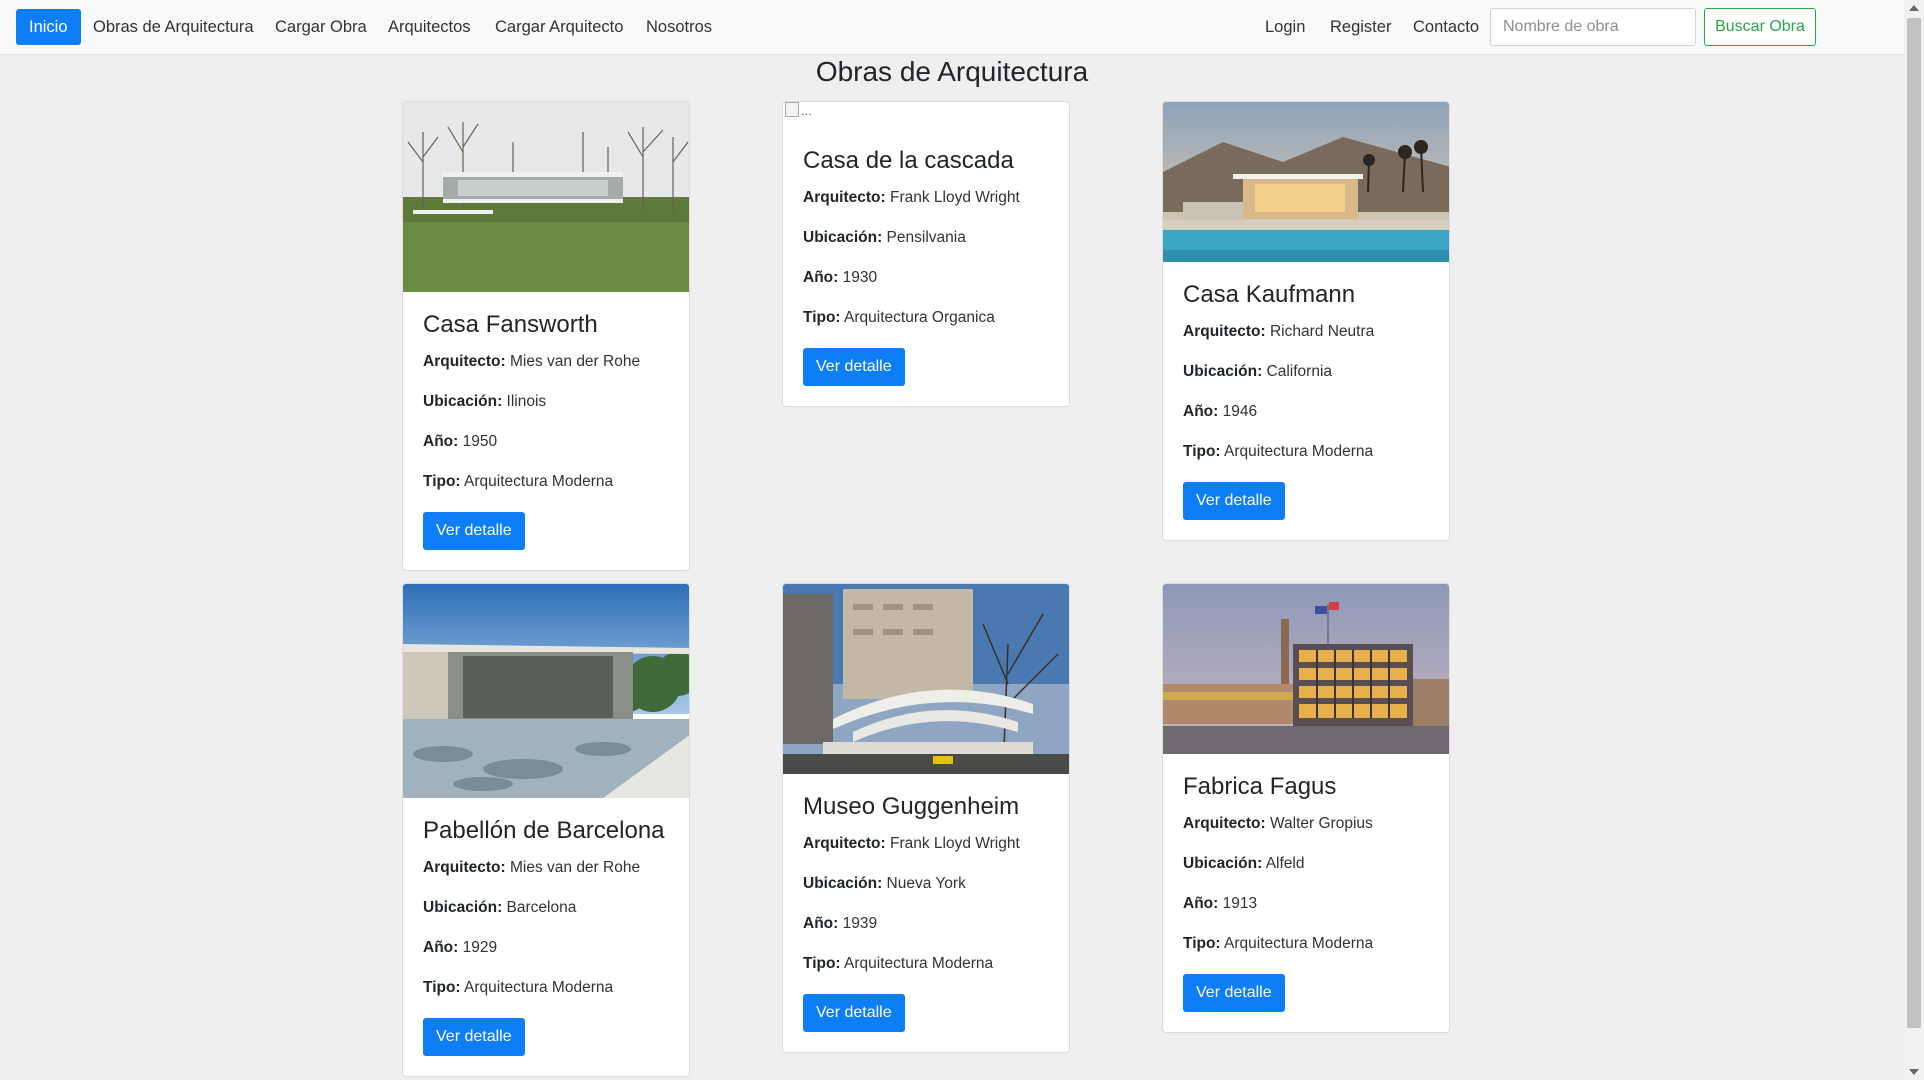 The height and width of the screenshot is (1080, 1924). What do you see at coordinates (510, 324) in the screenshot?
I see `card-title: Casa Fansworth` at bounding box center [510, 324].